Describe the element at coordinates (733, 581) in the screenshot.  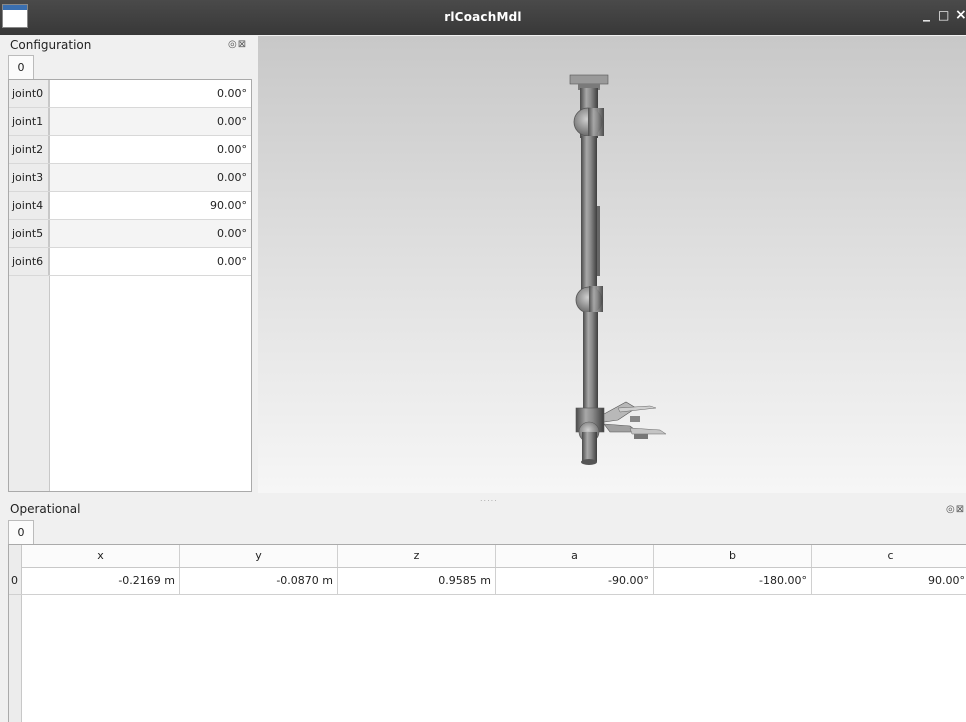
I see `cell-b: -180.00°` at that location.